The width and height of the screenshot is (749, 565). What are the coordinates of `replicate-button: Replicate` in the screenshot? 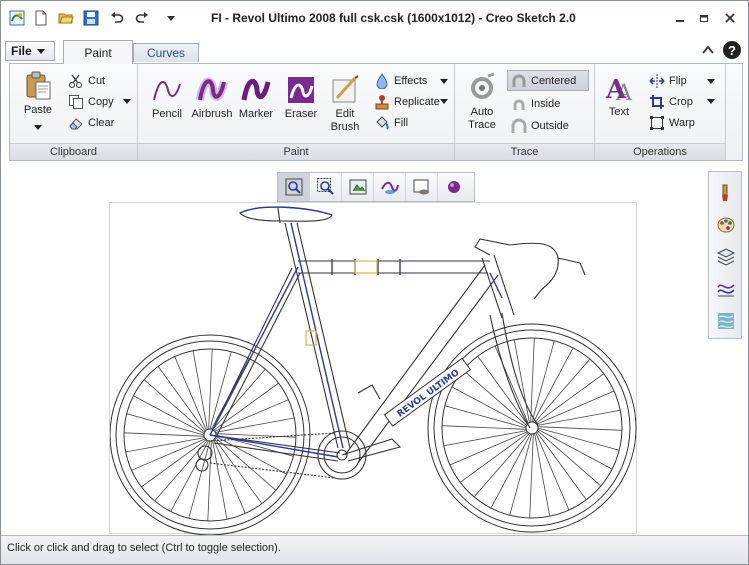 It's located at (407, 102).